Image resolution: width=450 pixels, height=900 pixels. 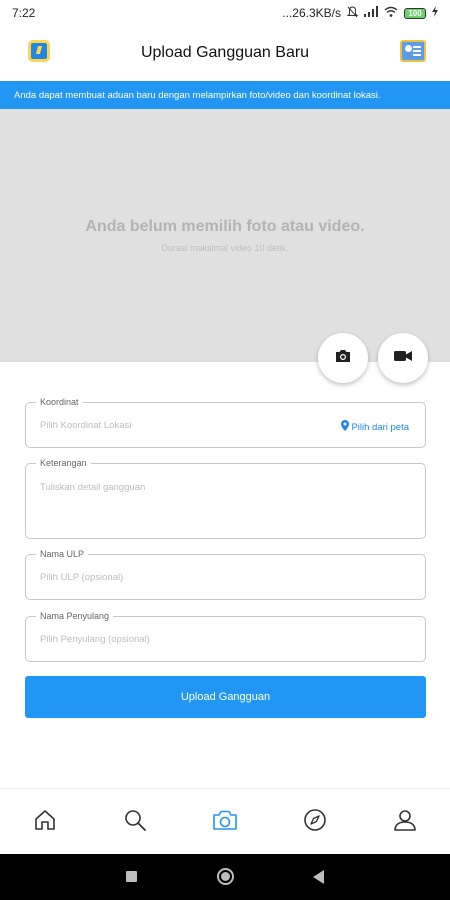 I want to click on media-empty-title: Anda belum memilih foto atau video., so click(x=225, y=226).